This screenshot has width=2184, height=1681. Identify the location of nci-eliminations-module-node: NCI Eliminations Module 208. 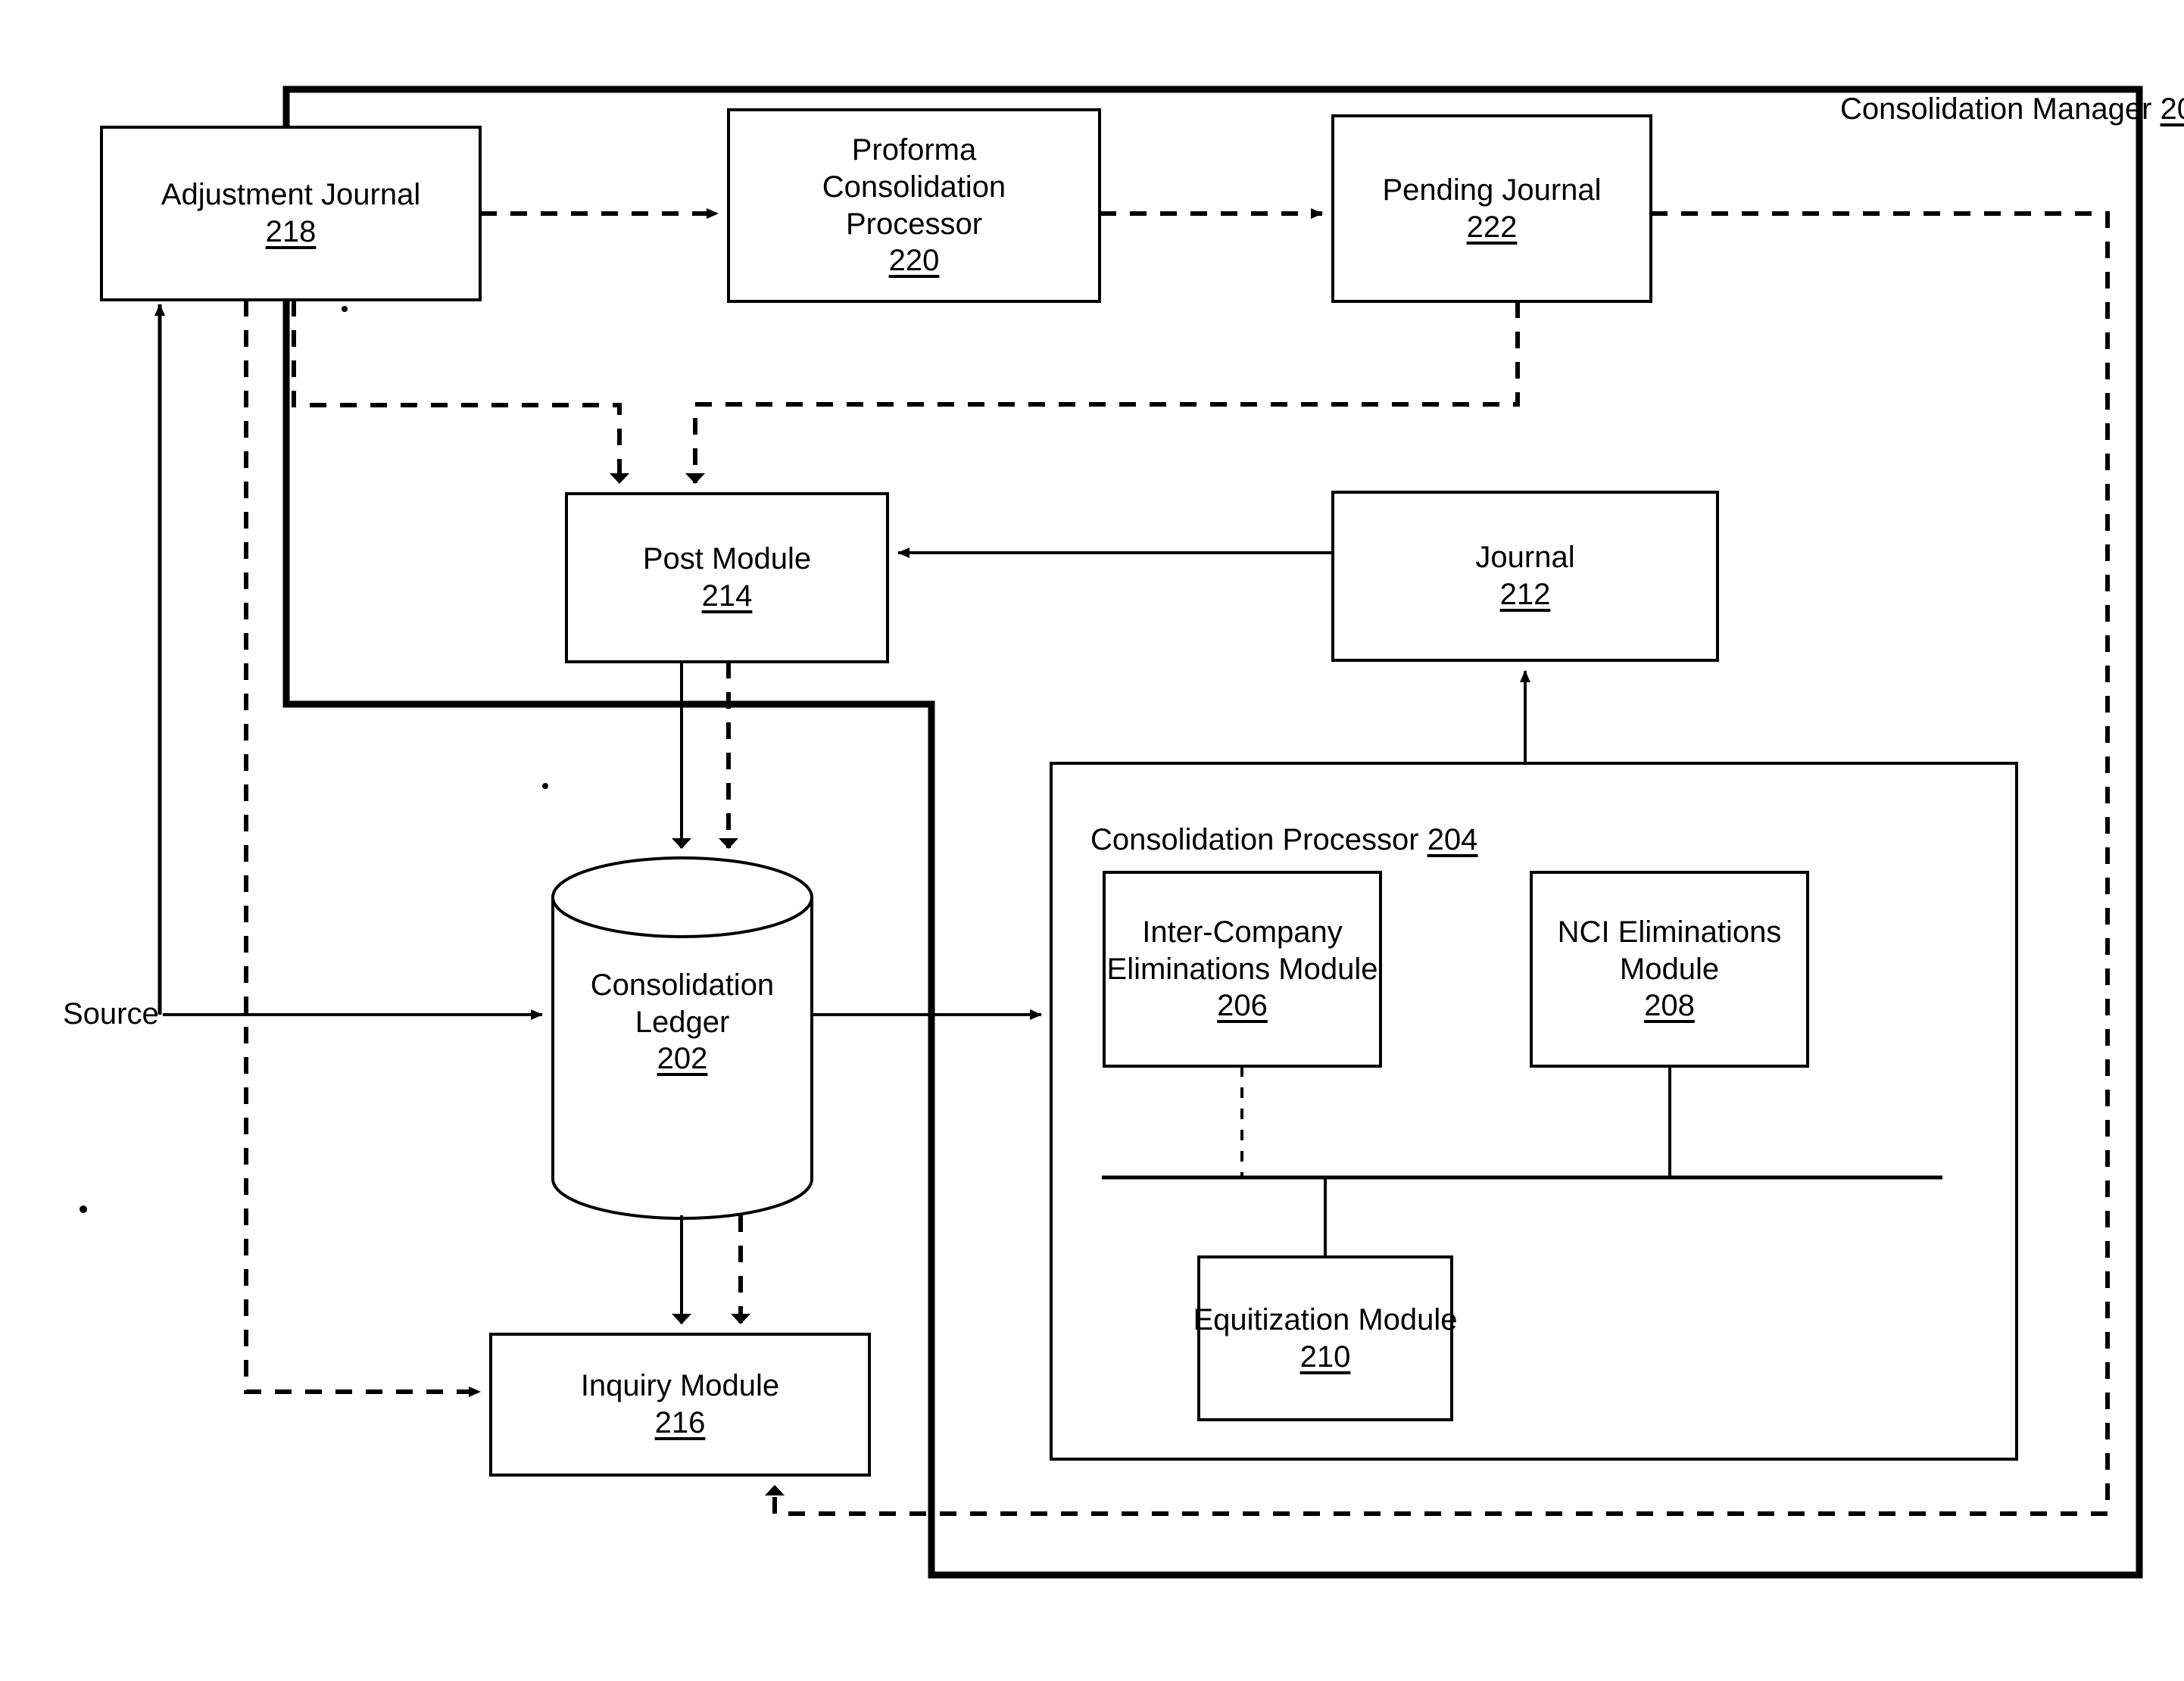
(1669, 969).